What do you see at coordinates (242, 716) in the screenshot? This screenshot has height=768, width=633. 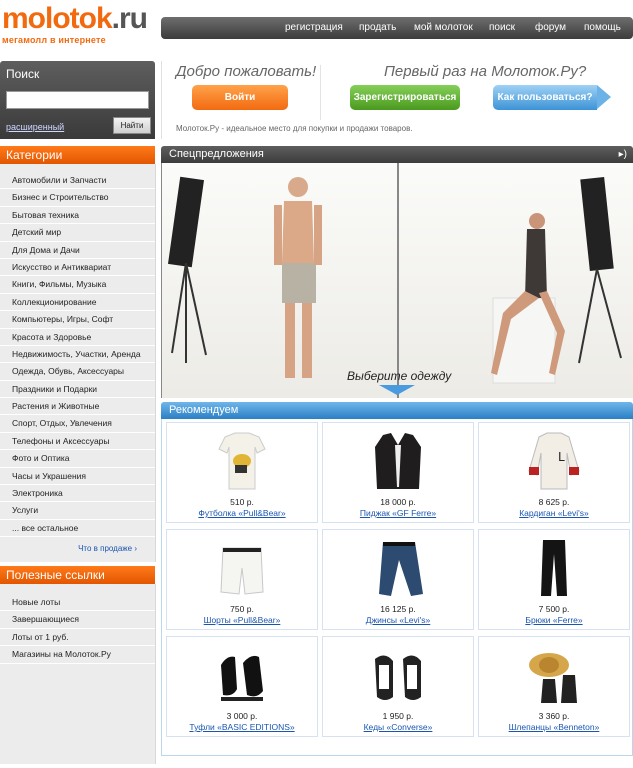 I see `product-price: 3 000 р.` at bounding box center [242, 716].